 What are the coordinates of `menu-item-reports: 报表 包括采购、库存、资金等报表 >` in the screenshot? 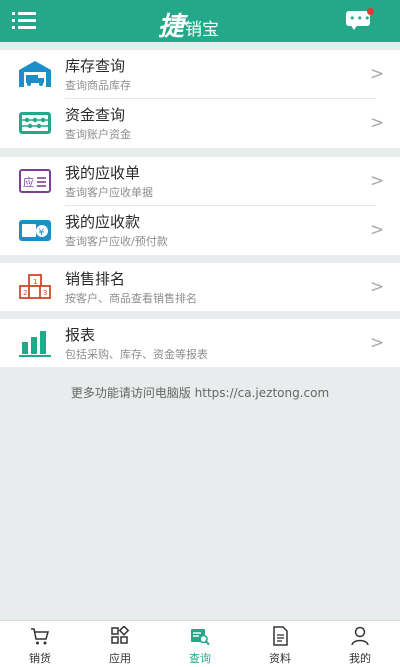 It's located at (200, 343).